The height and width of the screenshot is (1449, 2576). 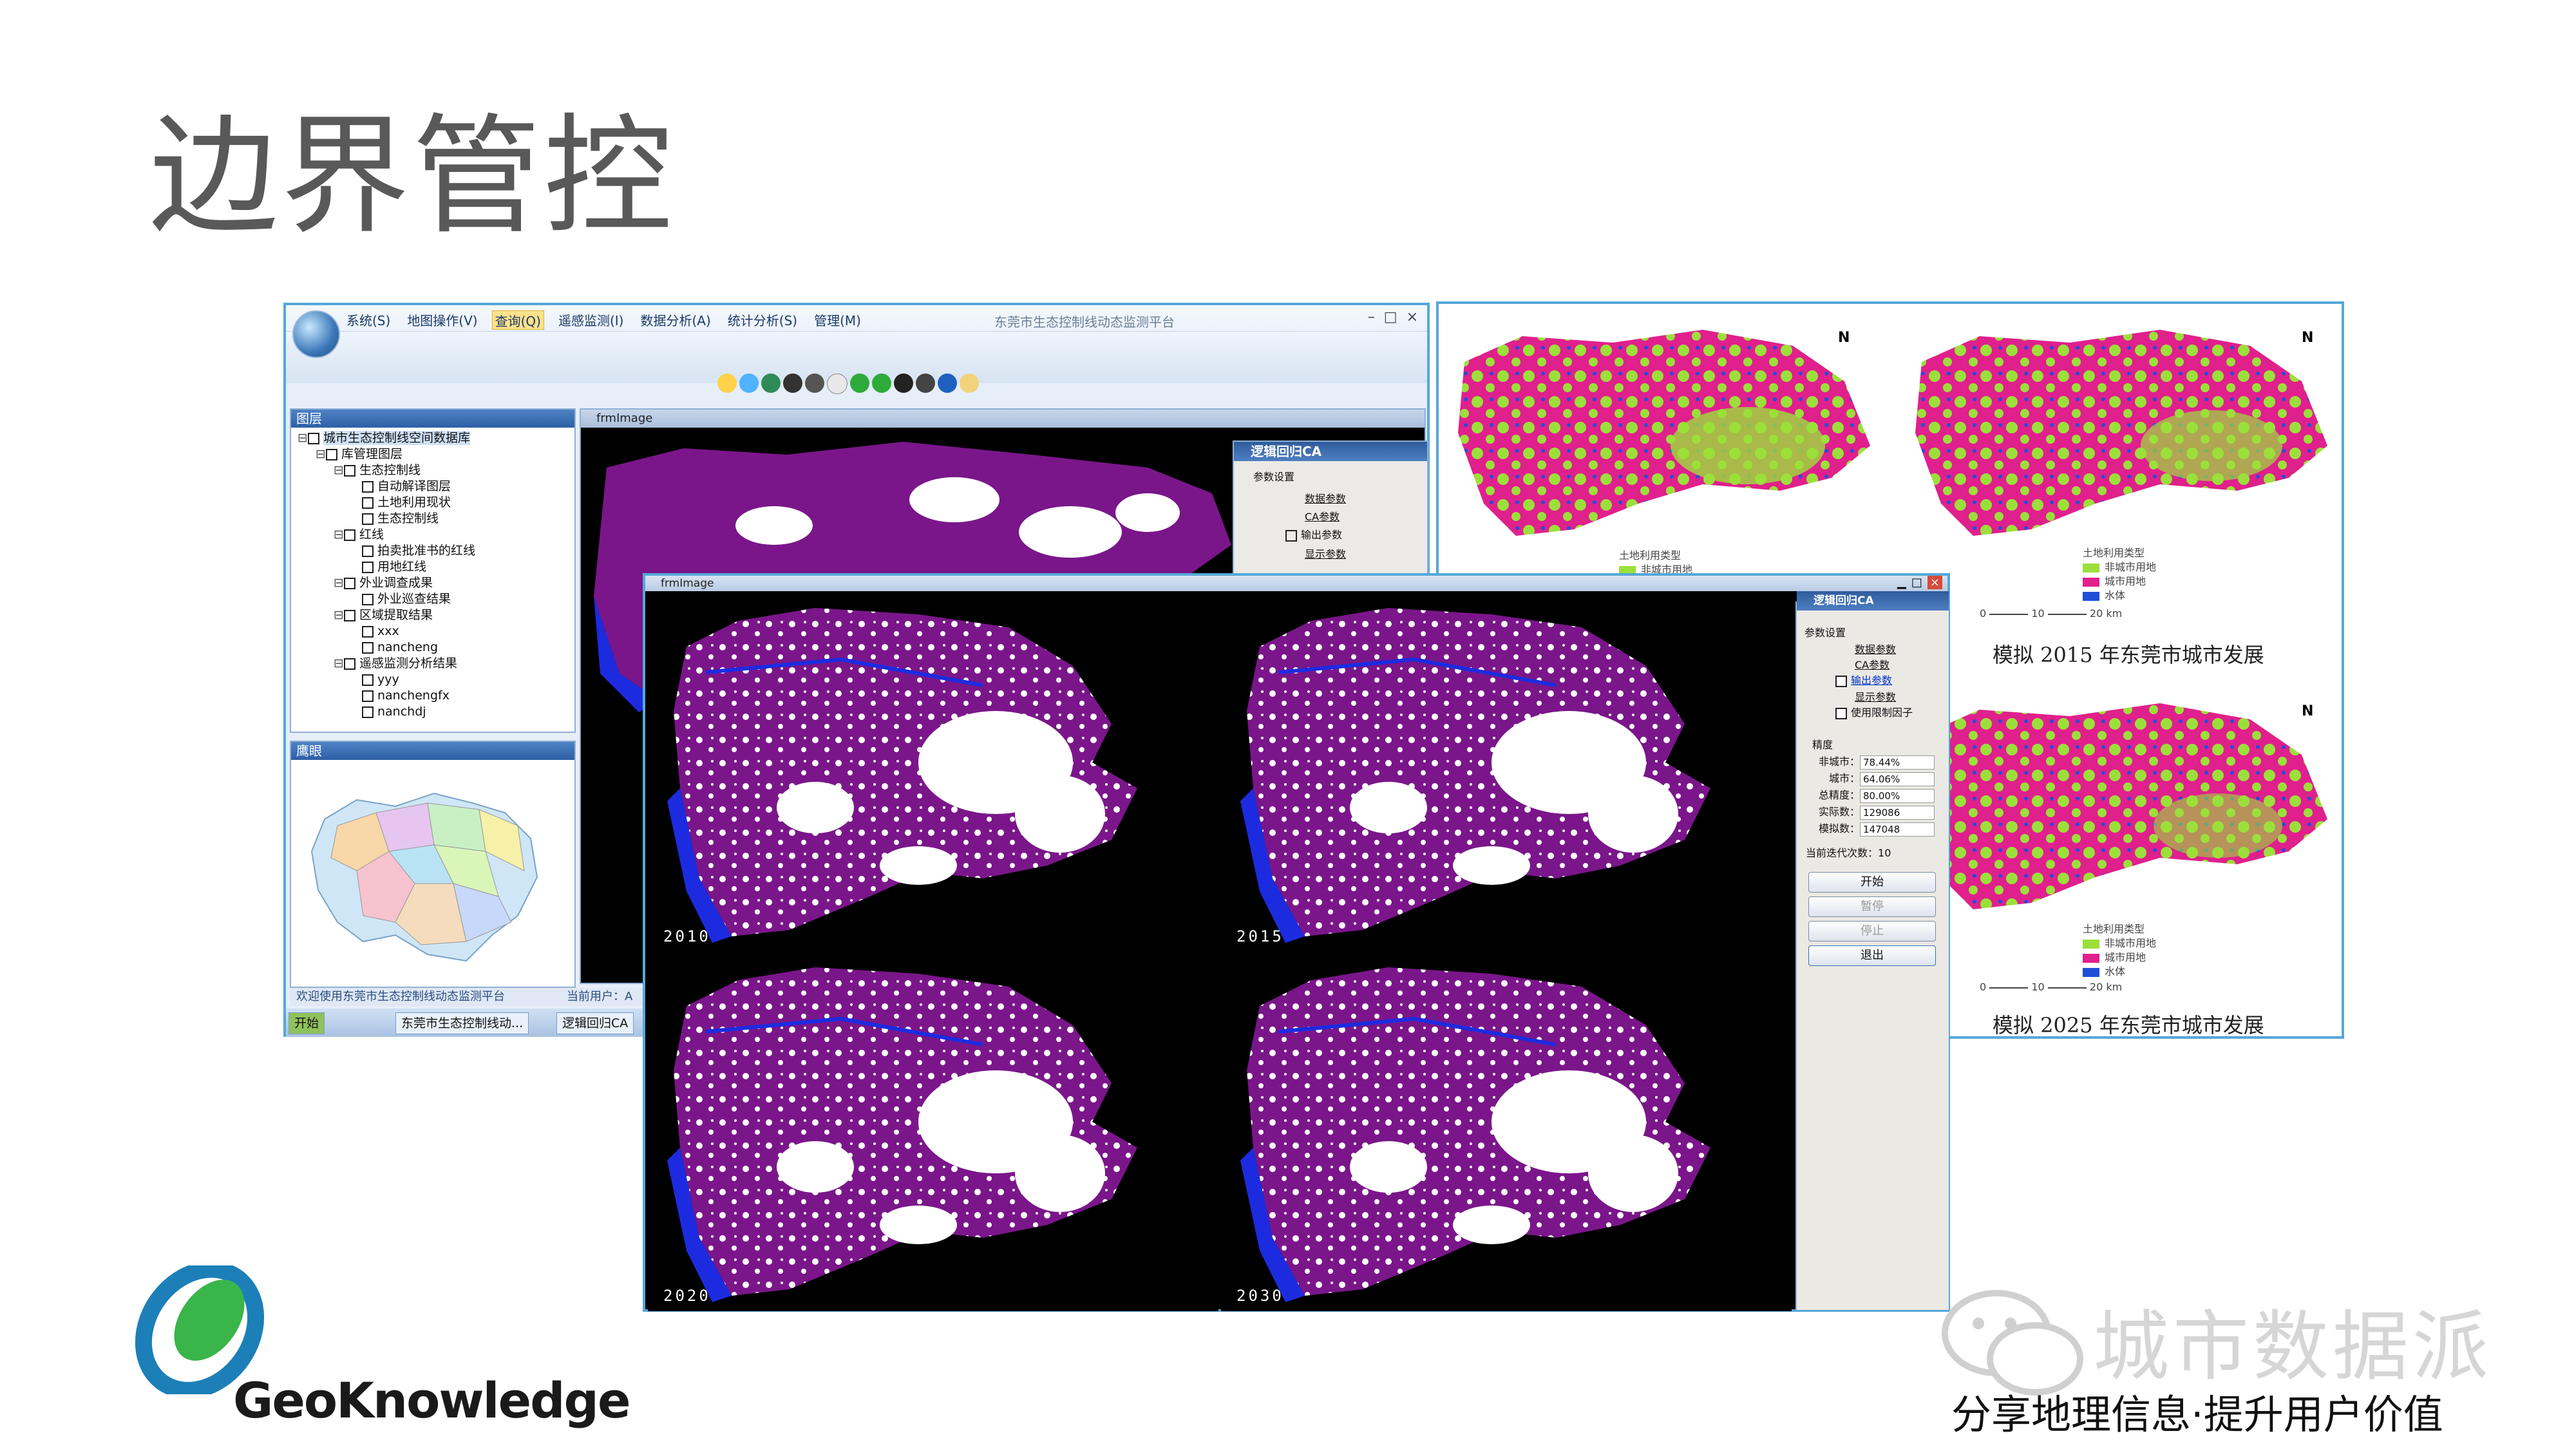 I want to click on exit-ca-button: 退出, so click(x=1872, y=955).